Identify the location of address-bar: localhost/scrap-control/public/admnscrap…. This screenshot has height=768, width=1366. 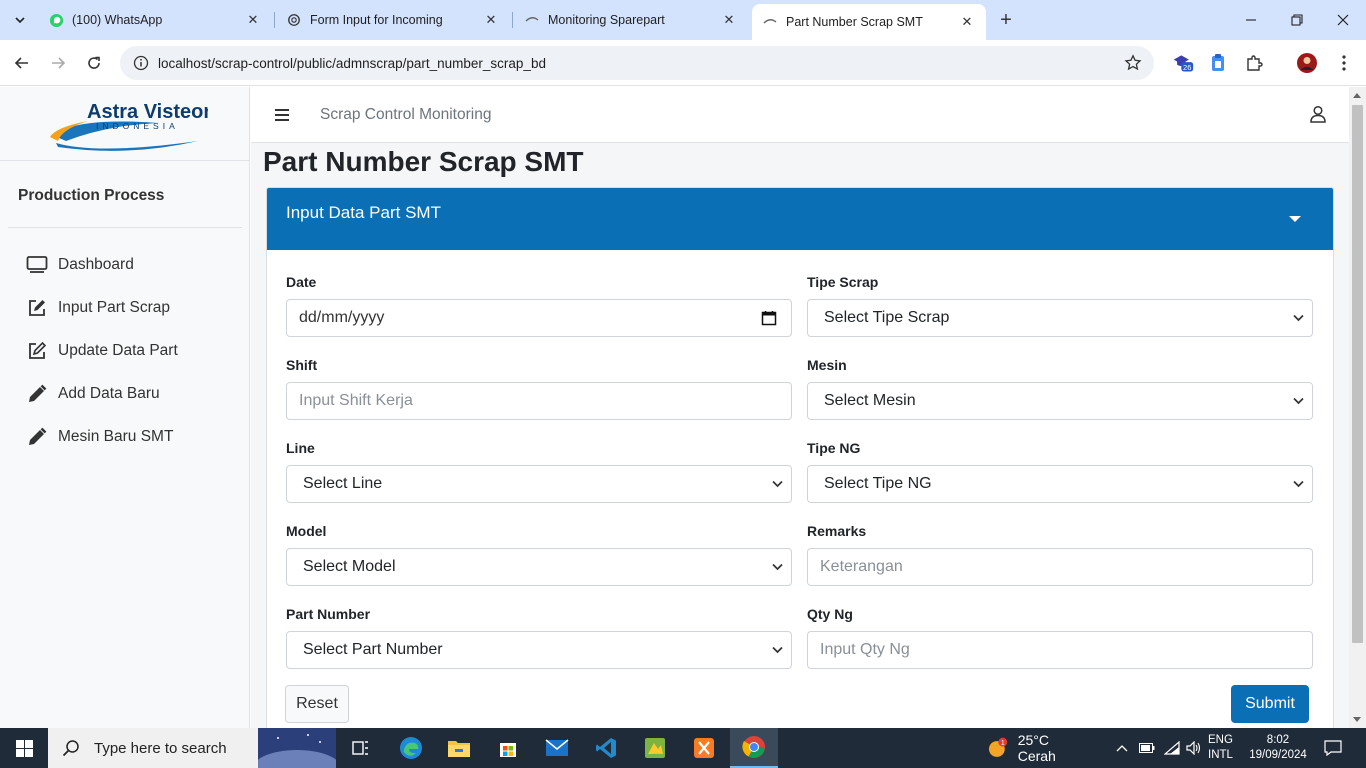
(637, 63).